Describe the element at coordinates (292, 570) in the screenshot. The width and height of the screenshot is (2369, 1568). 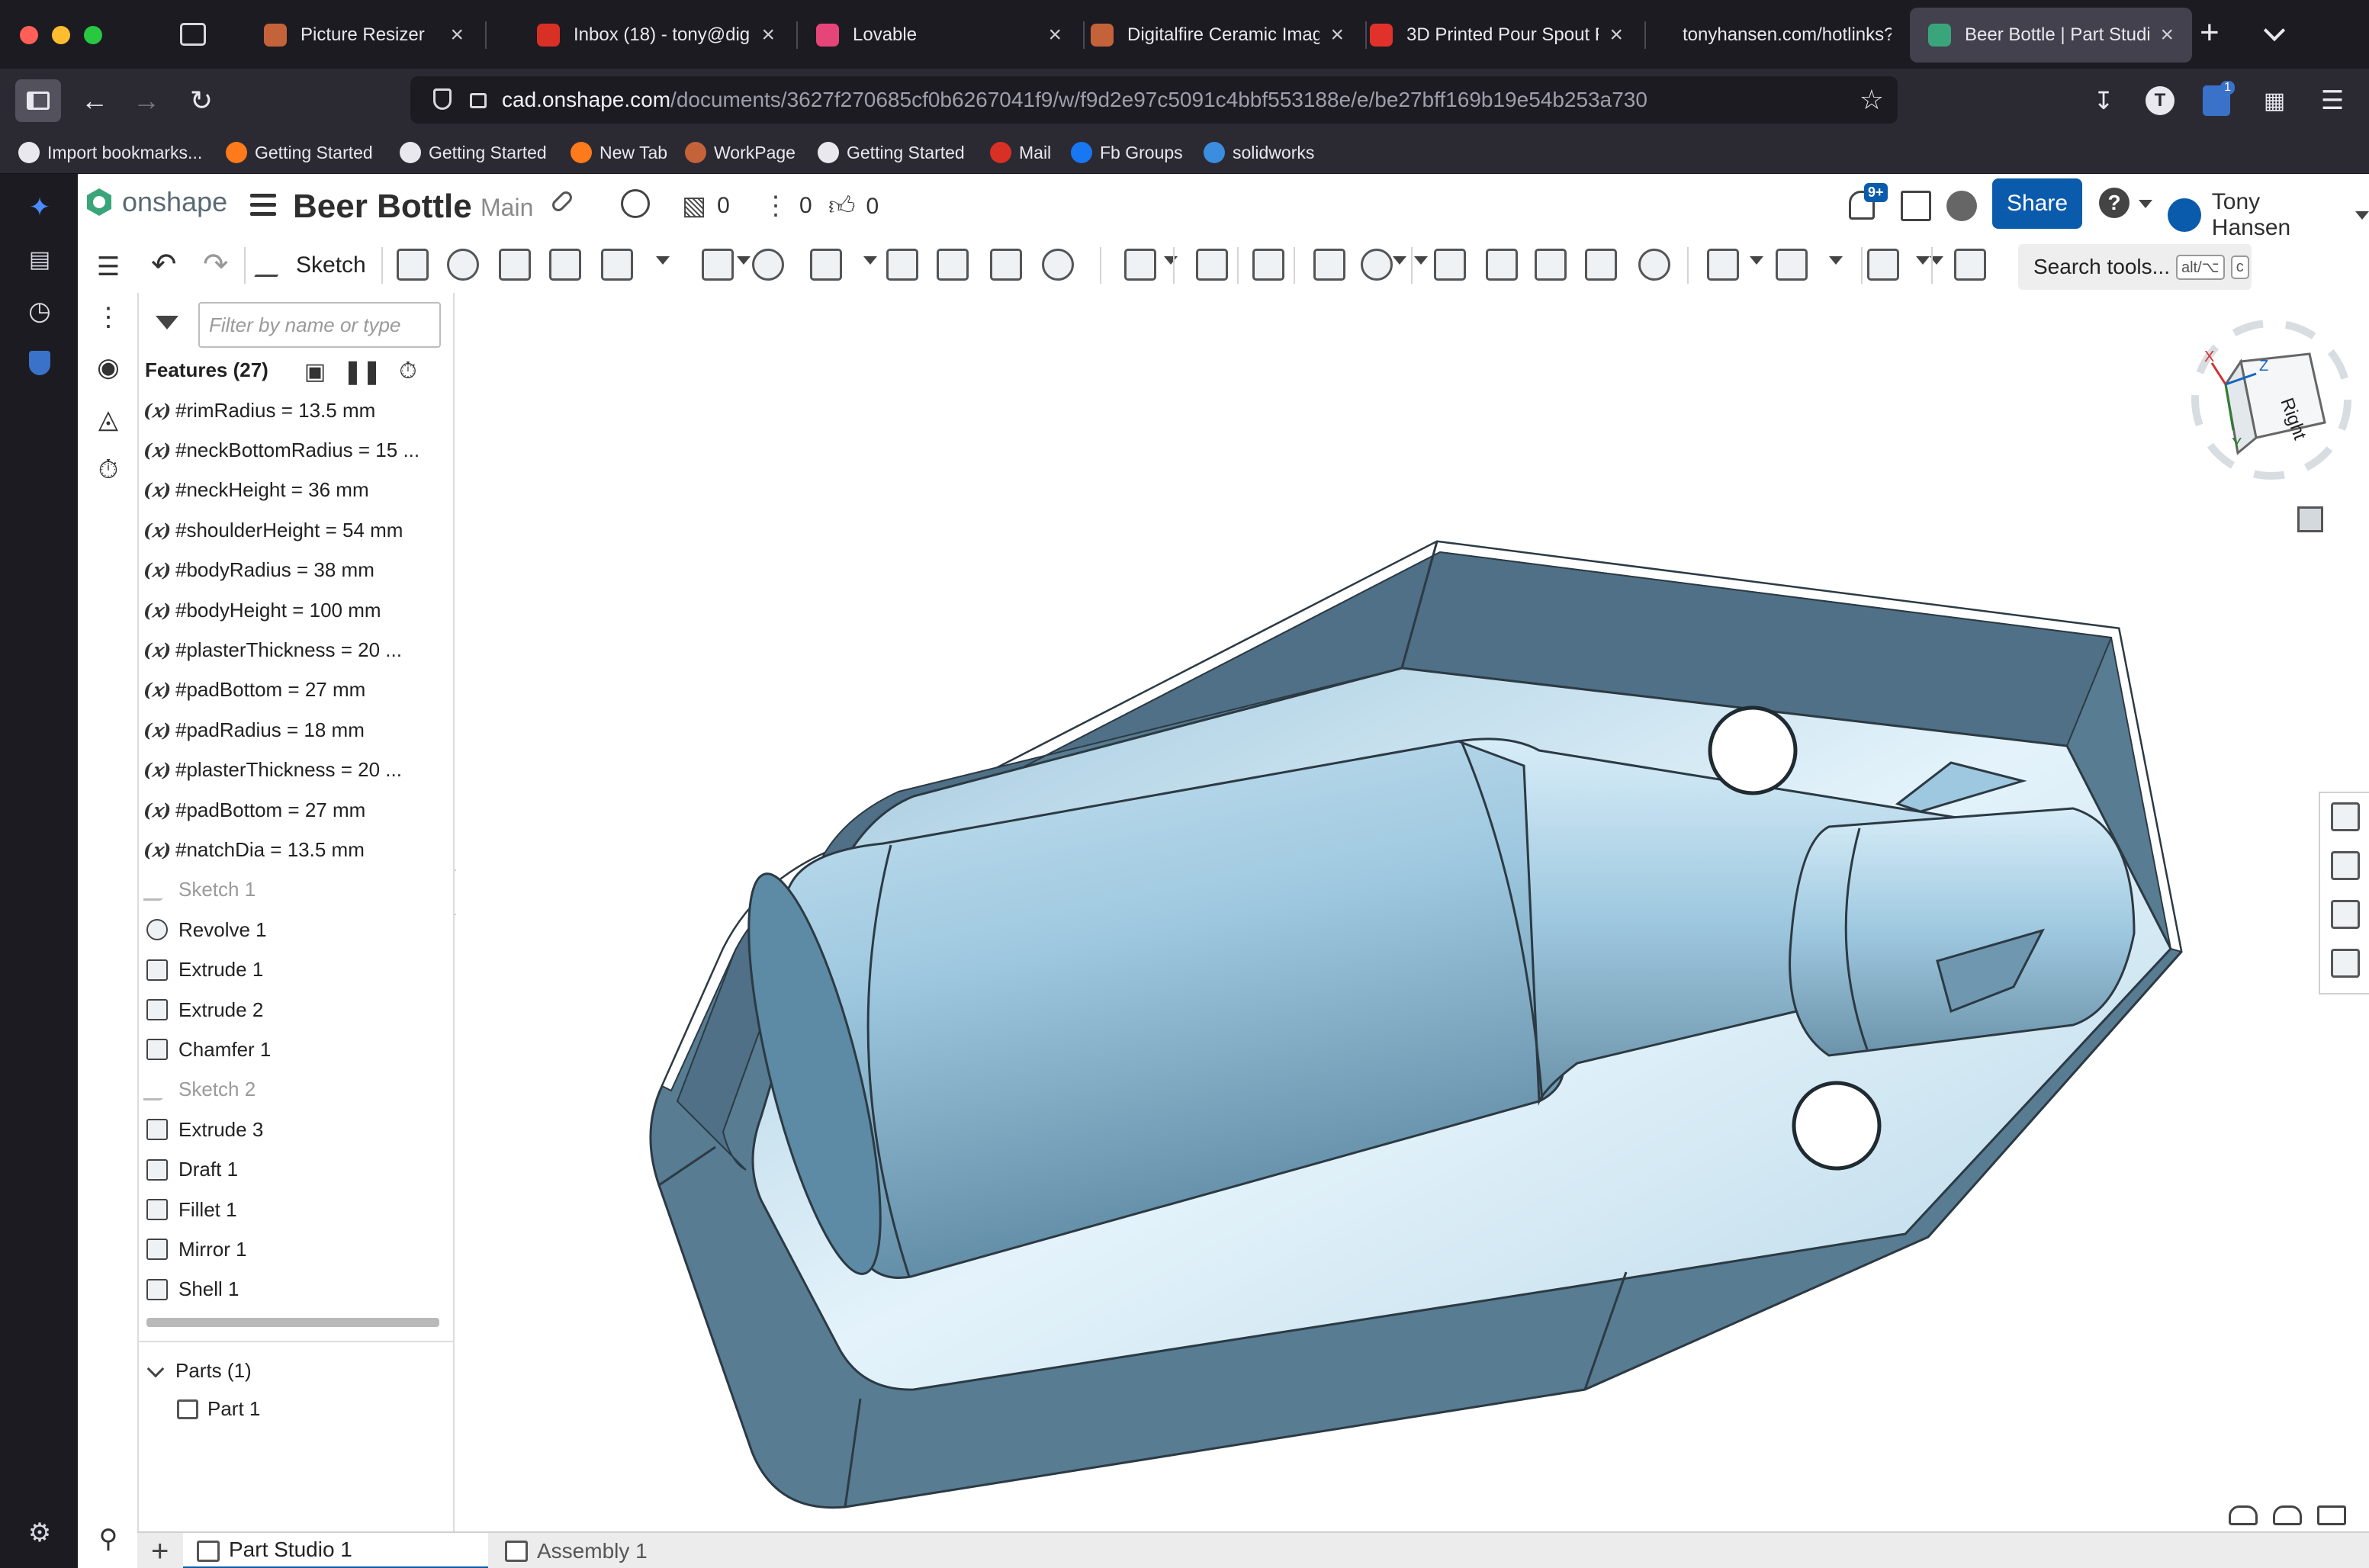
I see `feature-list-item: (𝑥) #bodyRadius = 38 mm` at that location.